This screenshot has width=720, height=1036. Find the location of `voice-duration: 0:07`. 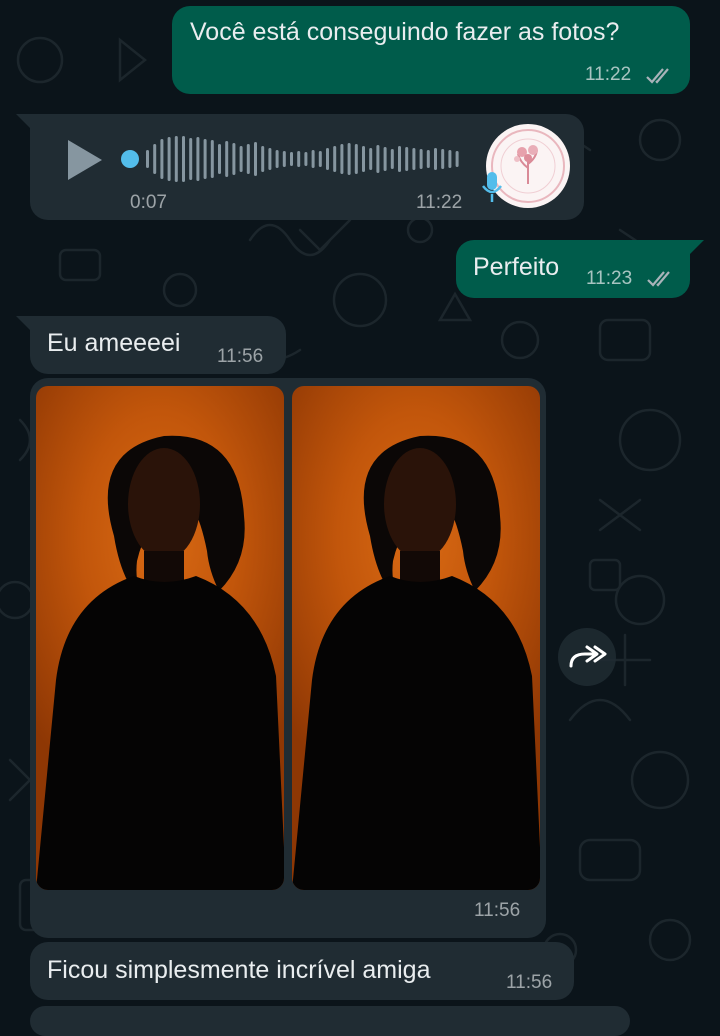

voice-duration: 0:07 is located at coordinates (148, 202).